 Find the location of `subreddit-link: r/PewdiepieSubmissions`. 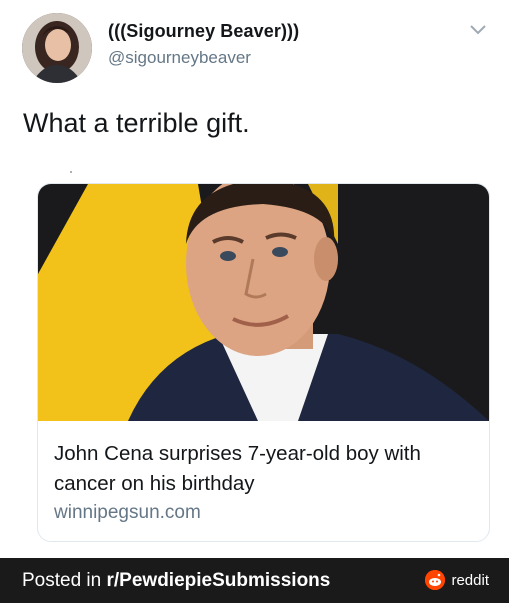

subreddit-link: r/PewdiepieSubmissions is located at coordinates (219, 580).